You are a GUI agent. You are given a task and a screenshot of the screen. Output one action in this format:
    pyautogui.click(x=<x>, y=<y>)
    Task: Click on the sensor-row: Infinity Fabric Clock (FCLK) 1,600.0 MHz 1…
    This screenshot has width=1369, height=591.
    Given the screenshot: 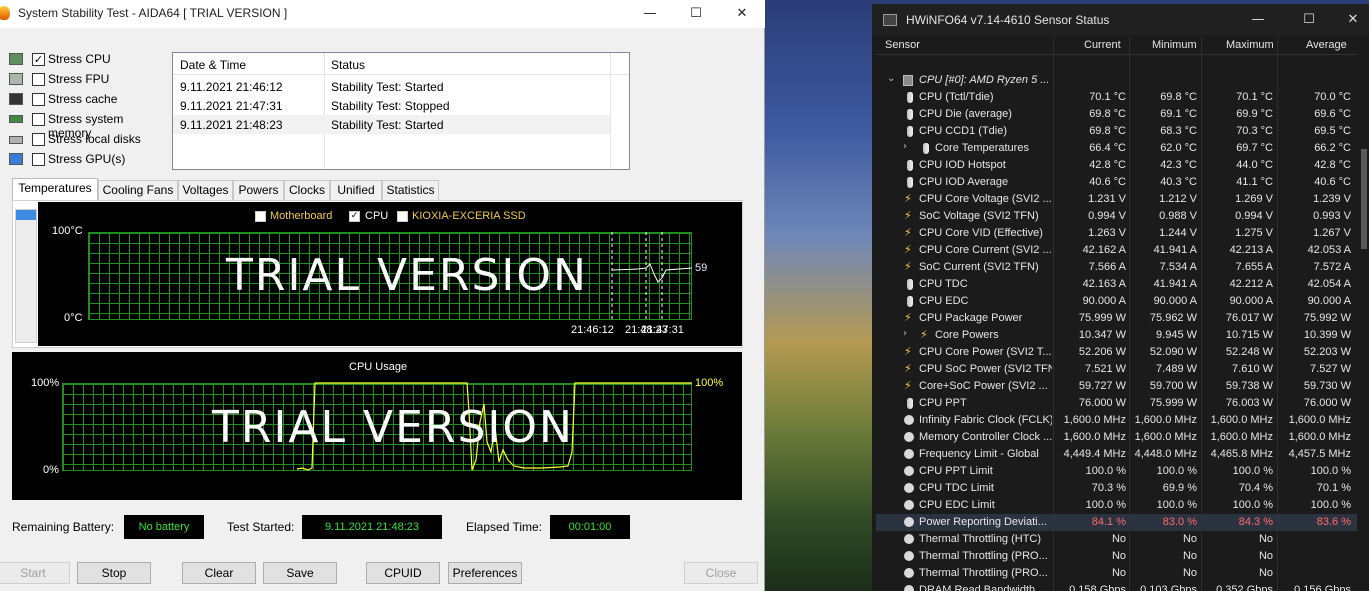 What is the action you would take?
    pyautogui.click(x=1116, y=420)
    